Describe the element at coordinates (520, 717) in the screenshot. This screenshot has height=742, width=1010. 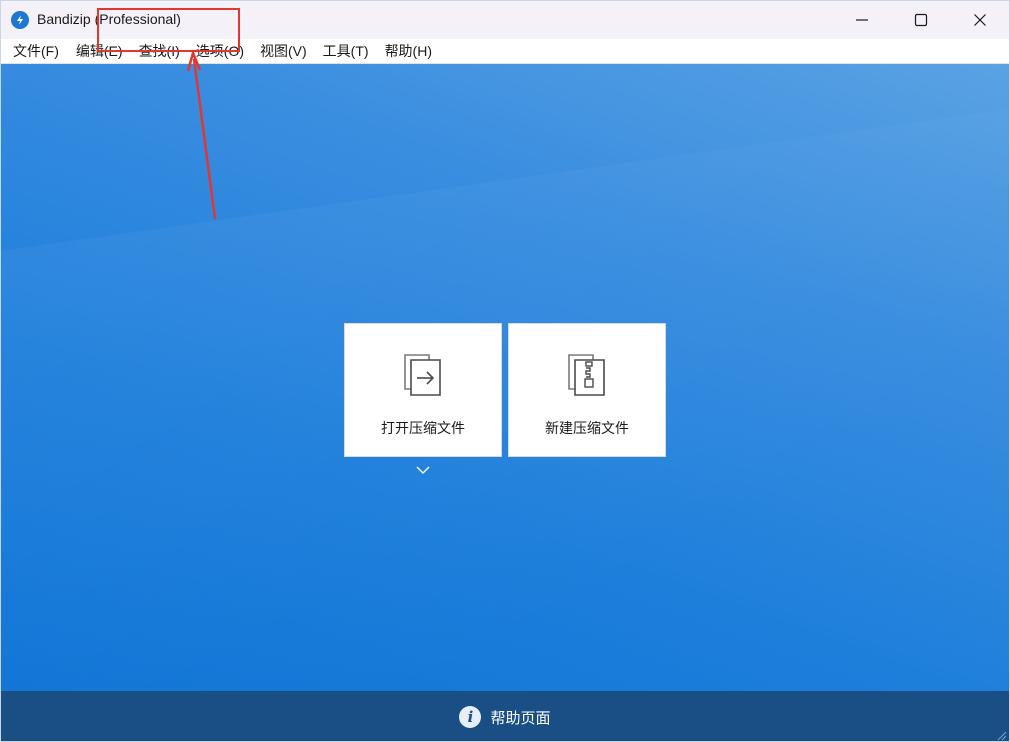
I see `help-page-label: 帮助页面` at that location.